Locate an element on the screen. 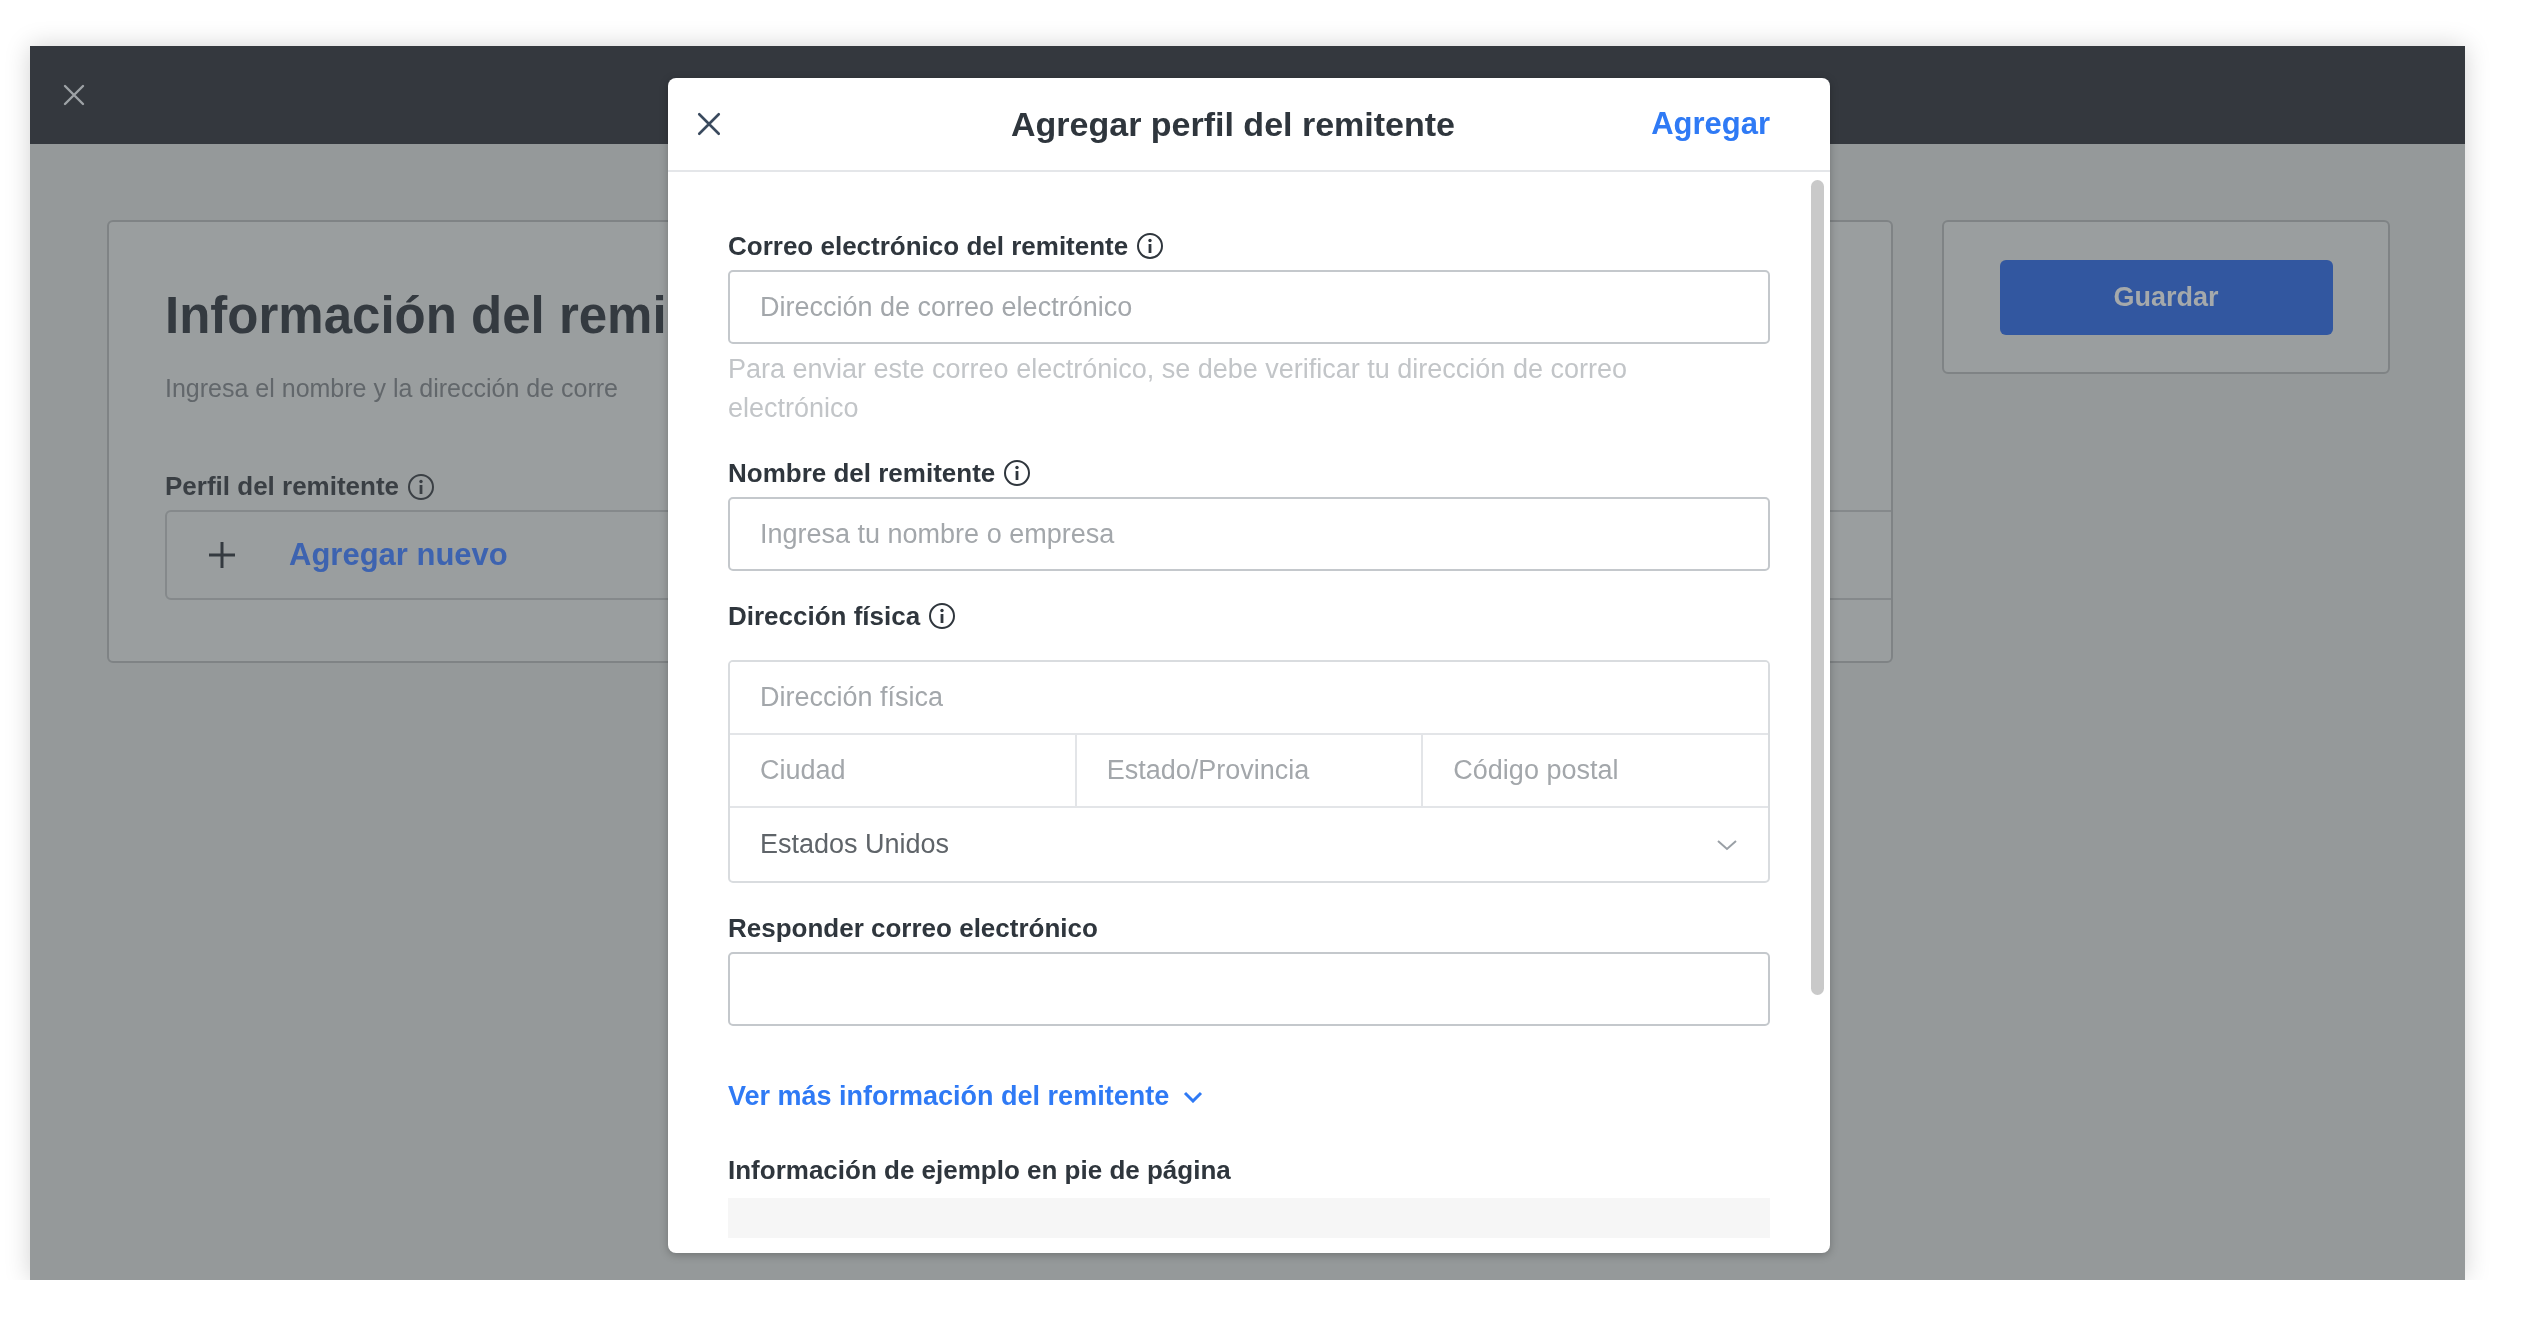 This screenshot has height=1327, width=2526. field-label: Dirección física is located at coordinates (824, 616).